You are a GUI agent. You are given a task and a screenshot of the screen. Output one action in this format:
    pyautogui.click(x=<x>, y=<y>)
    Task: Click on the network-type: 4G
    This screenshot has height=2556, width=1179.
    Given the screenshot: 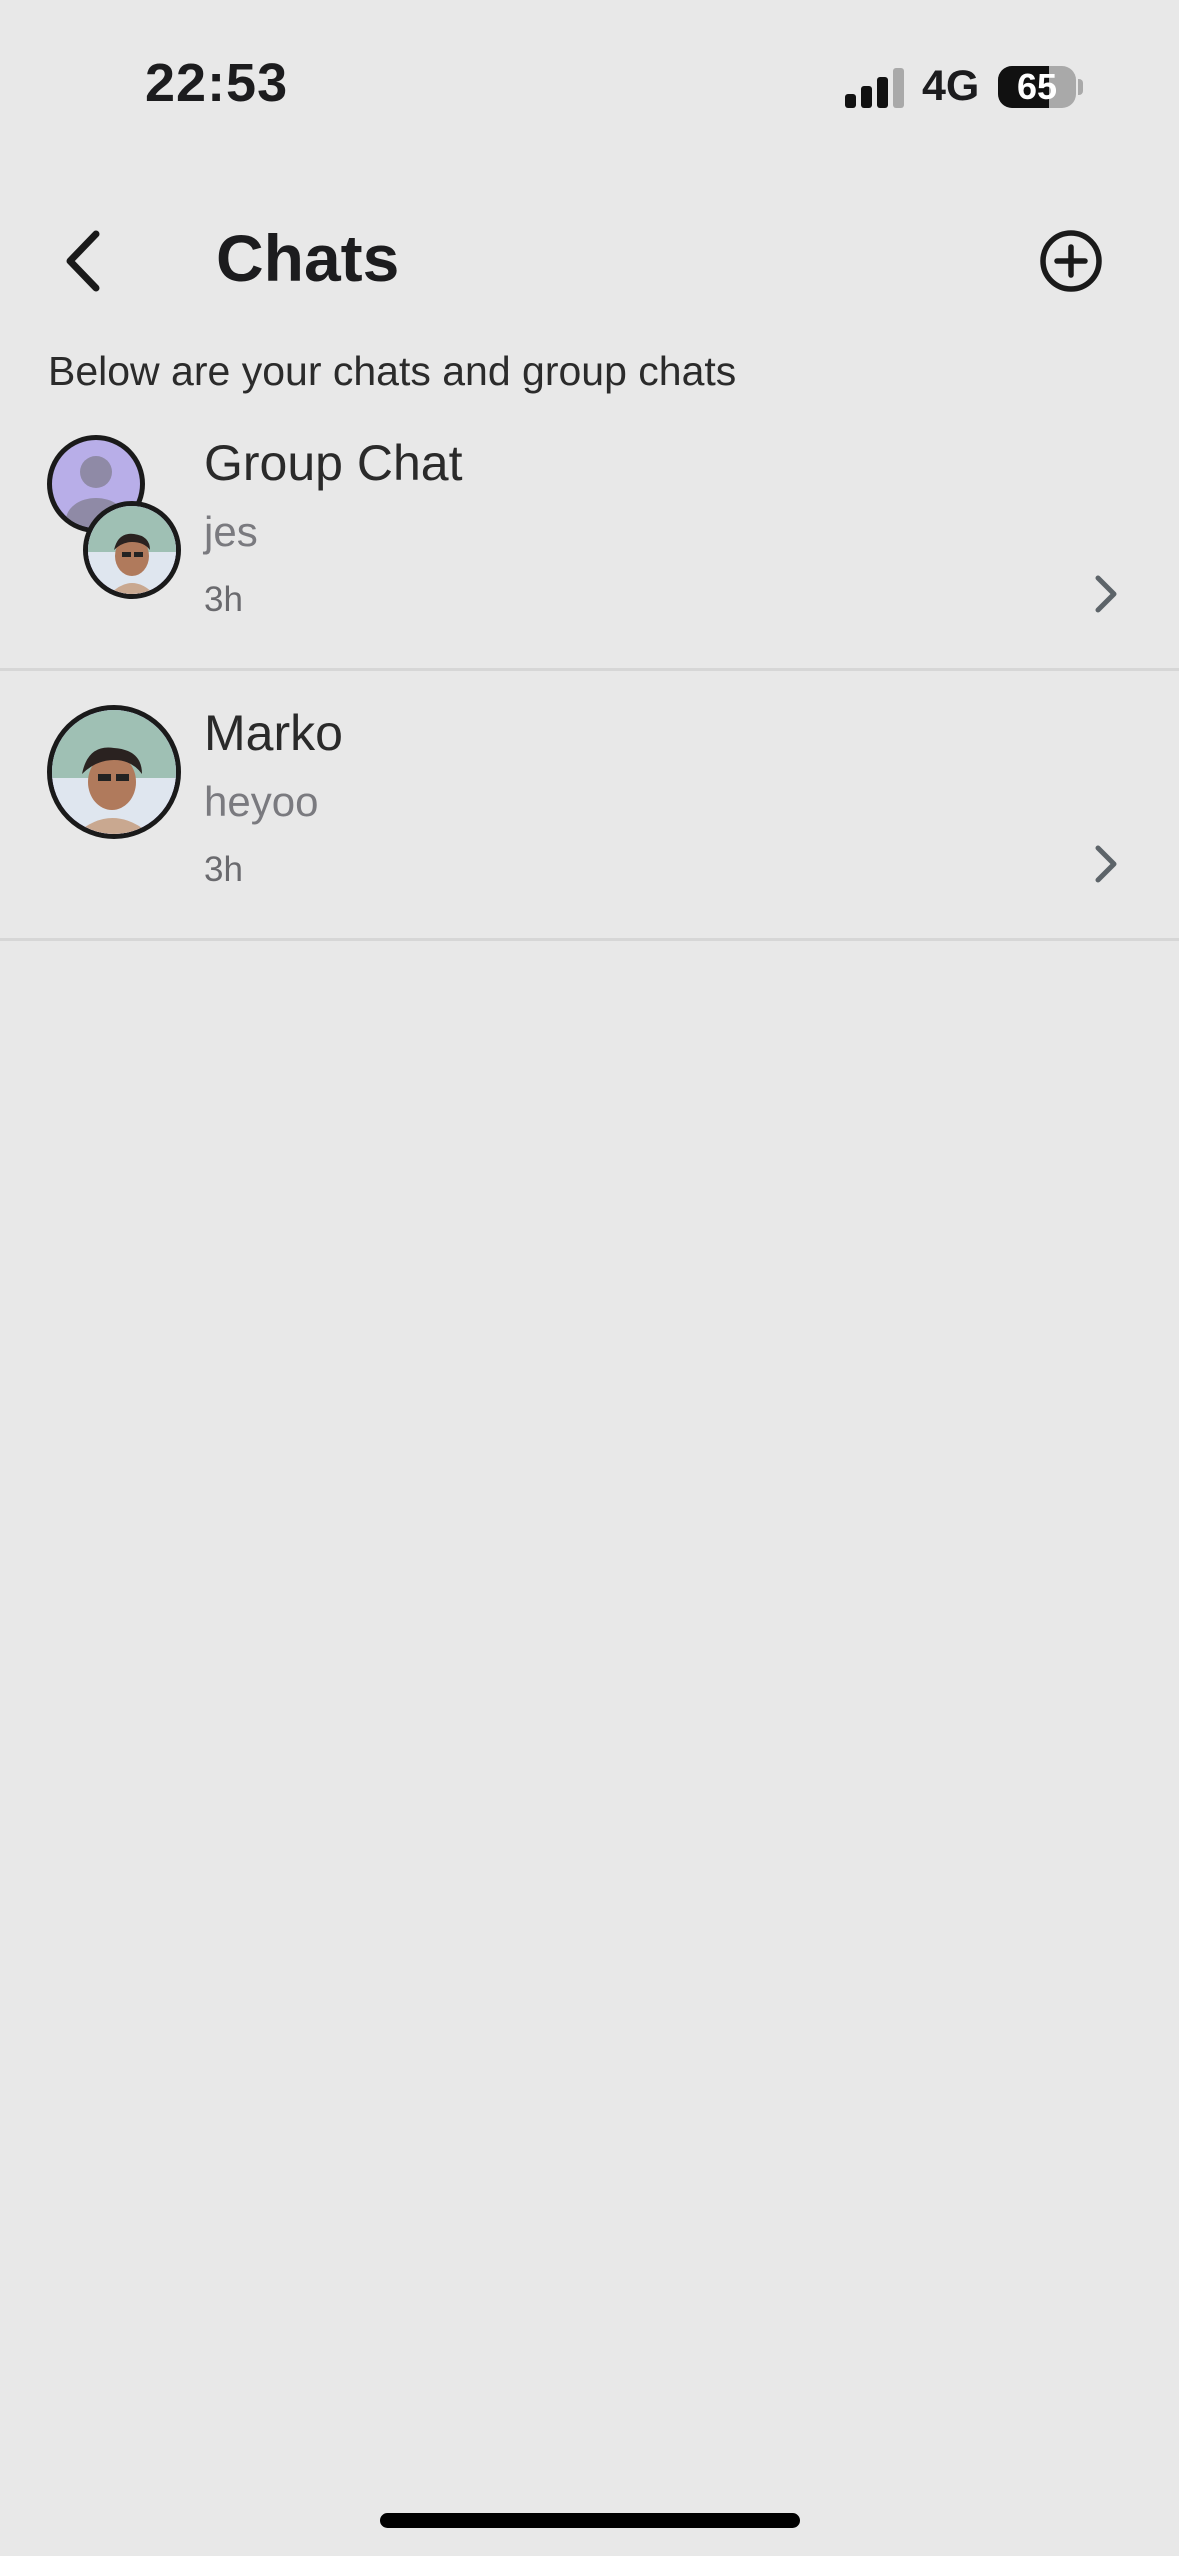 What is the action you would take?
    pyautogui.click(x=951, y=86)
    